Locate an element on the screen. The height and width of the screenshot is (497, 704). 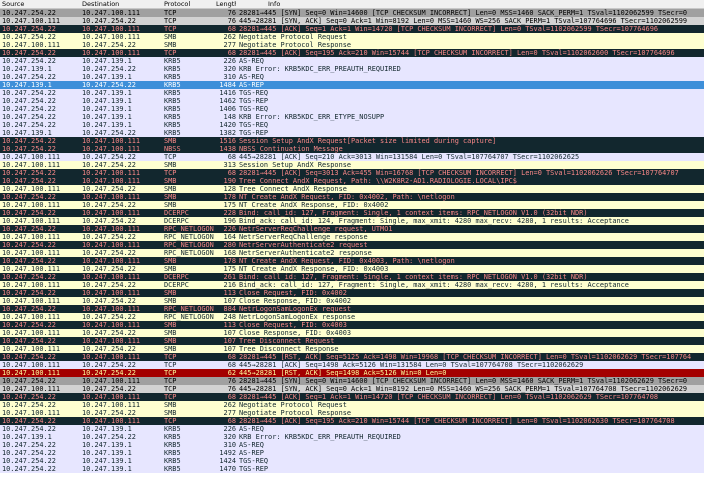
packet-row: 10.247.254.22 10.247.139.1 KRB5 1406 TGS-REQ is located at coordinates (352, 109).